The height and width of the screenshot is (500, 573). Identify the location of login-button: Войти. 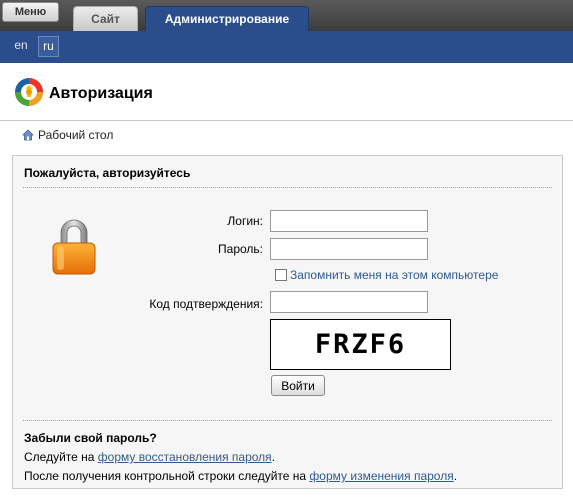
(298, 385).